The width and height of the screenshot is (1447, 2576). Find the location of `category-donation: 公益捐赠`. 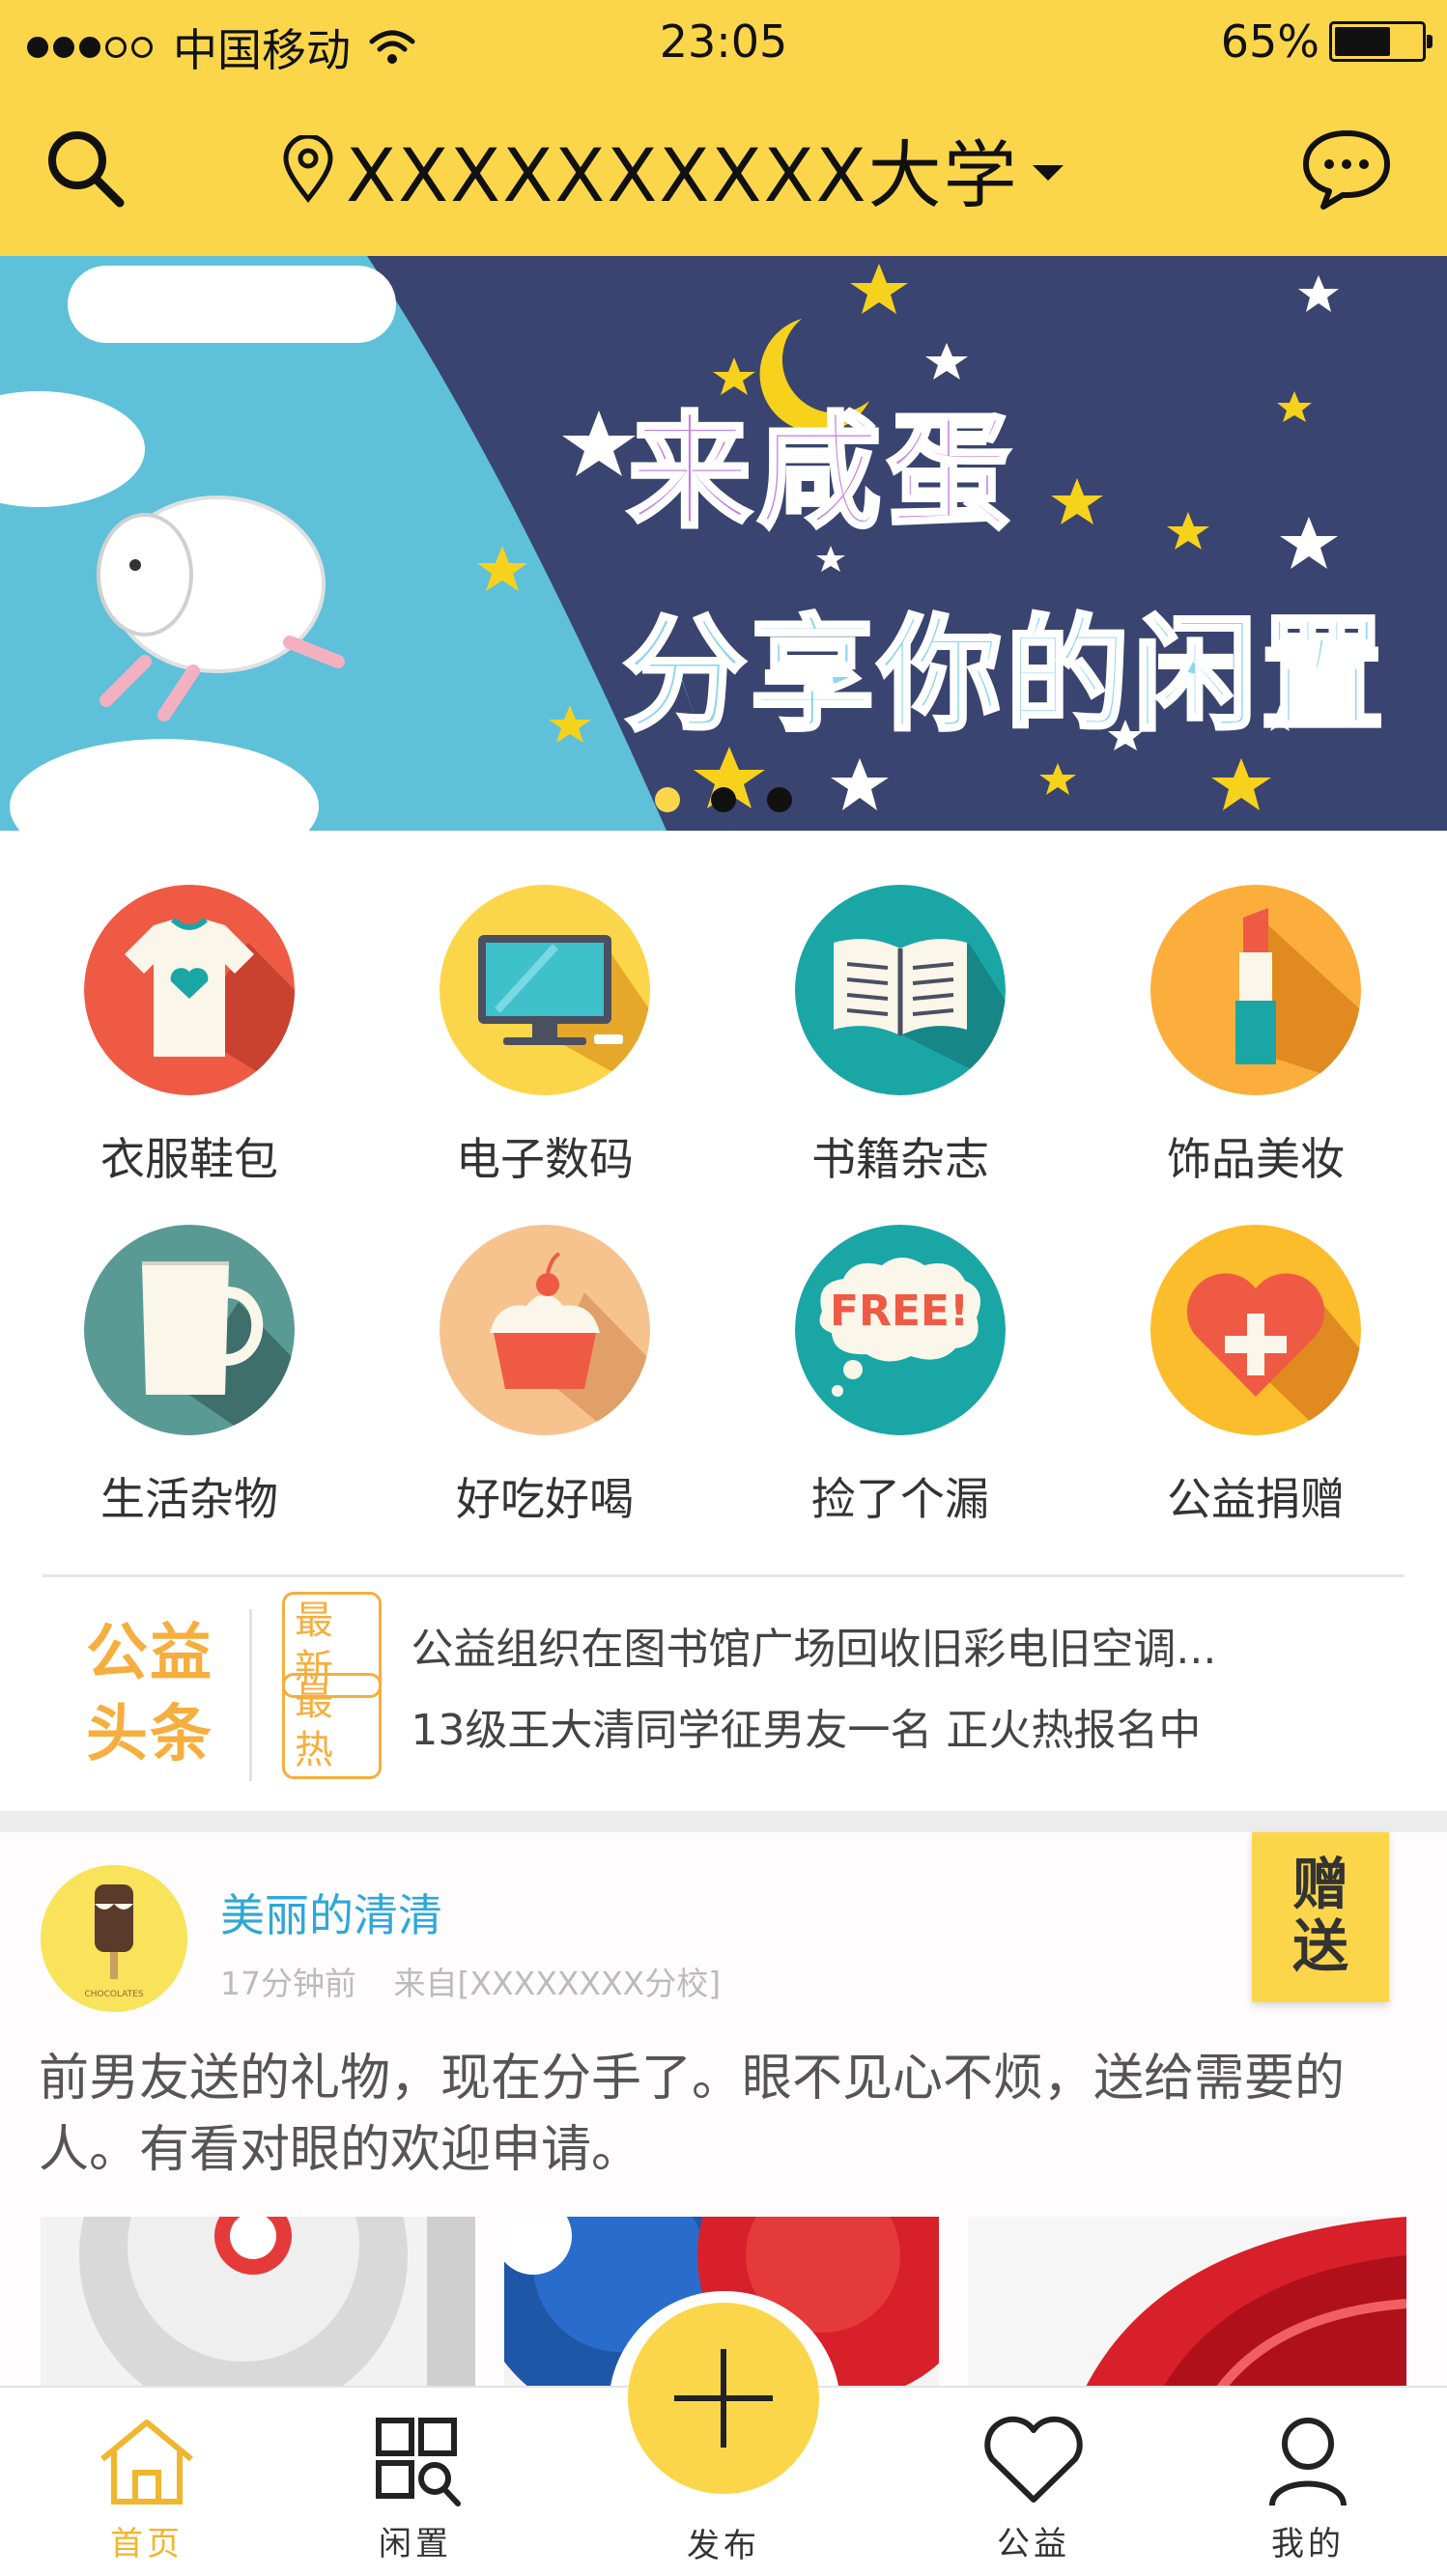

category-donation: 公益捐赠 is located at coordinates (1256, 1389).